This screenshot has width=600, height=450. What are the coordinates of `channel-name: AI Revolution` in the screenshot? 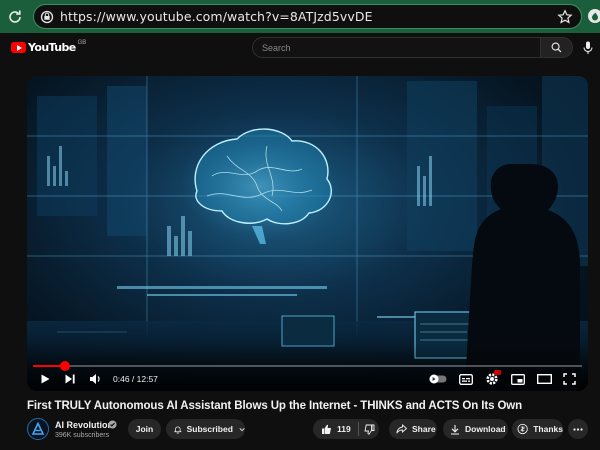 It's located at (84, 425).